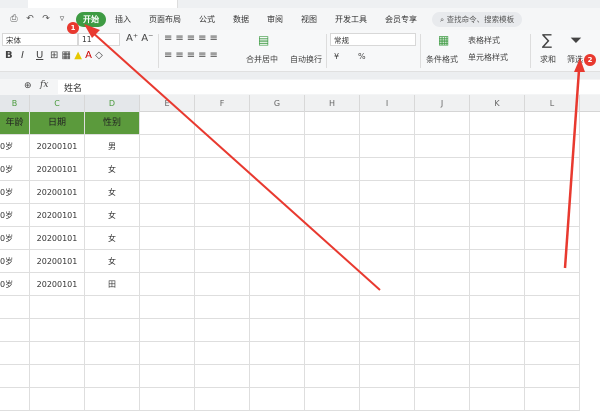  I want to click on arrow-2-line, so click(572, 169).